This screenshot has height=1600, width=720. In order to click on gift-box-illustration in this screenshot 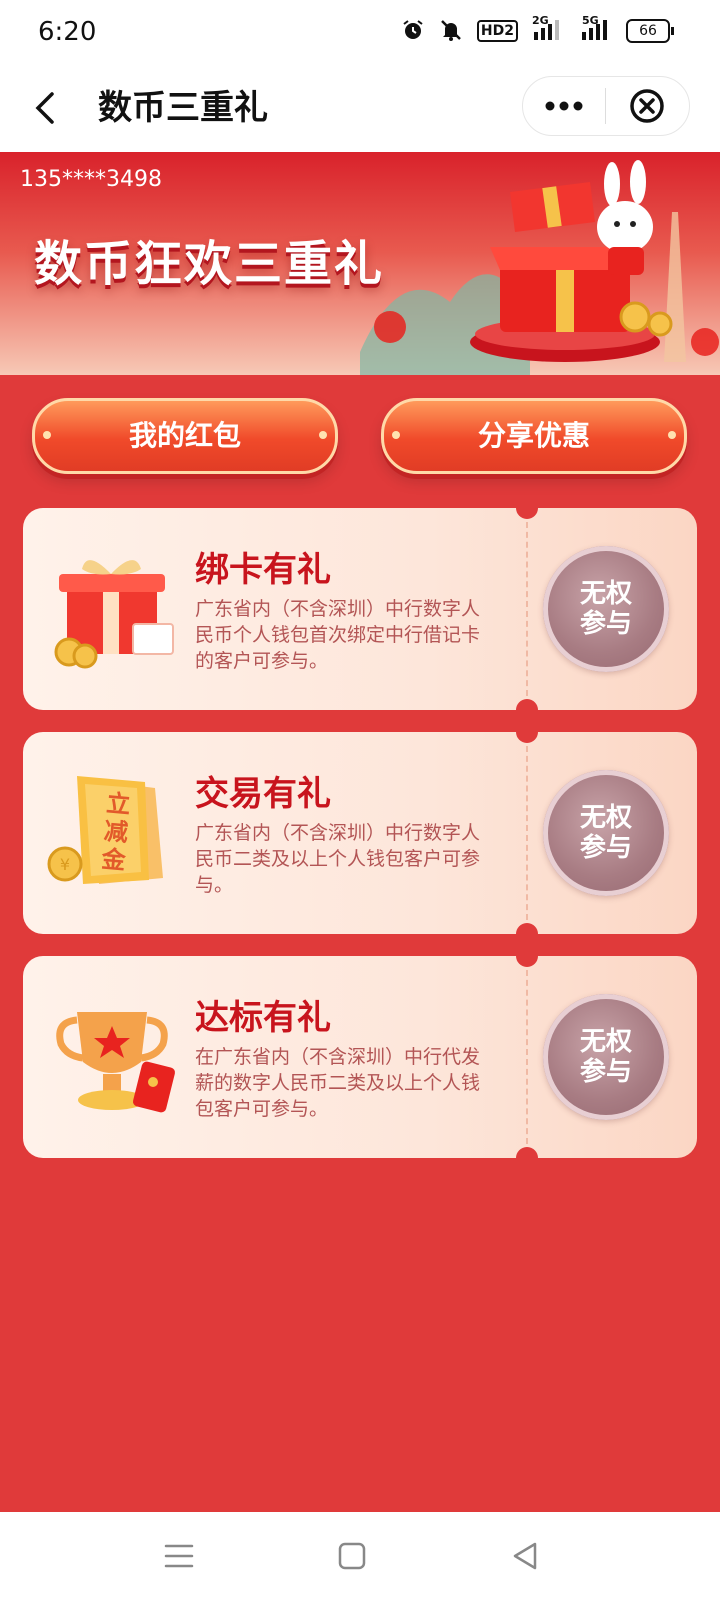, I will do `click(539, 267)`.